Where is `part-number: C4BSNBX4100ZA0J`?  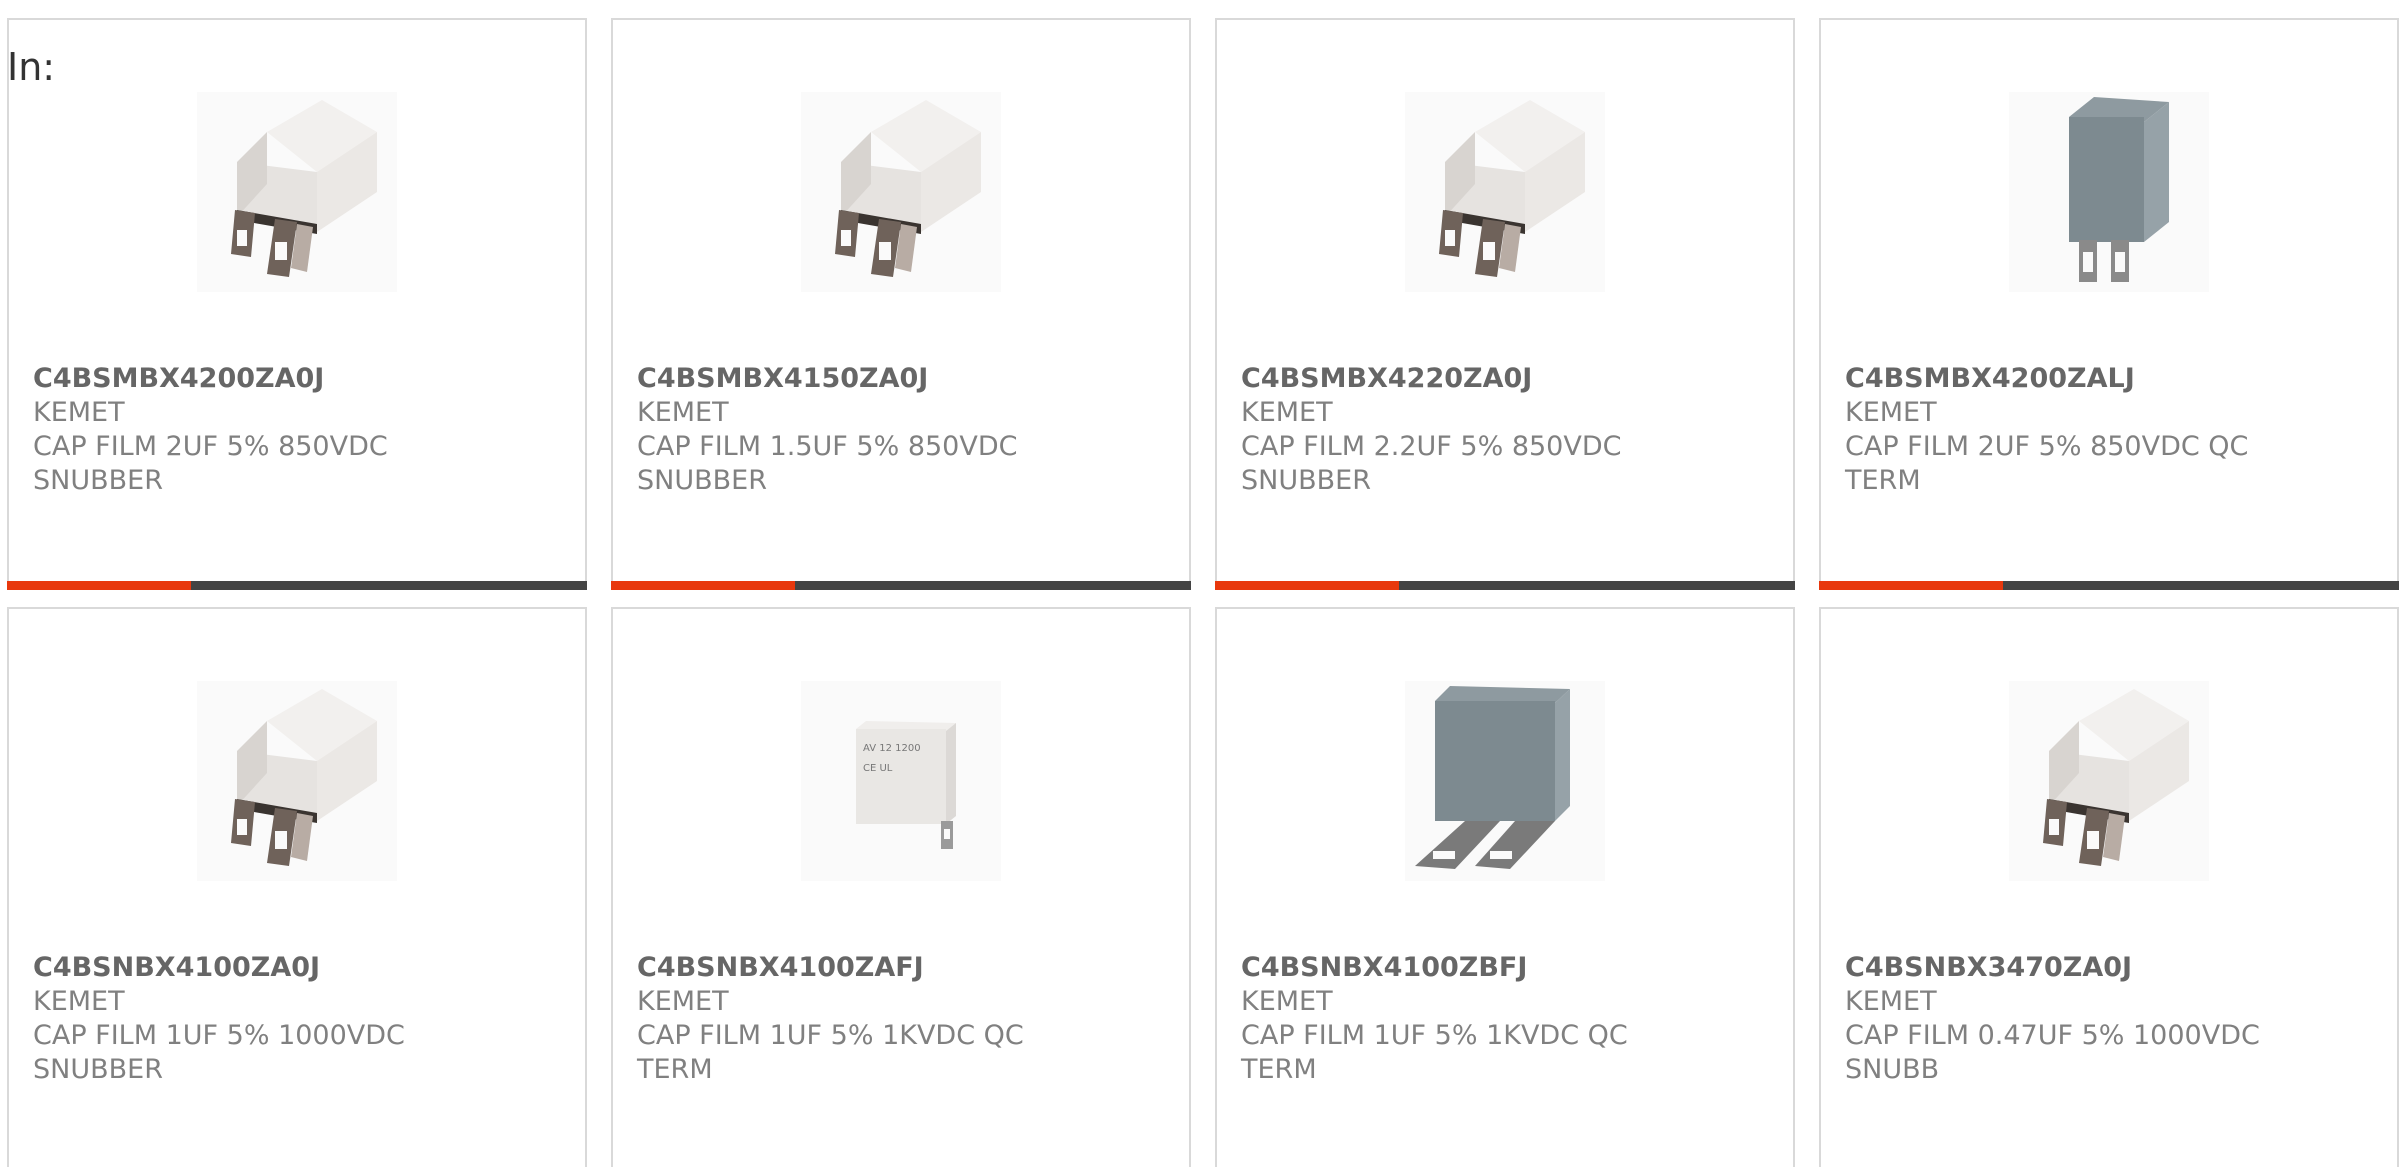 part-number: C4BSNBX4100ZA0J is located at coordinates (177, 967).